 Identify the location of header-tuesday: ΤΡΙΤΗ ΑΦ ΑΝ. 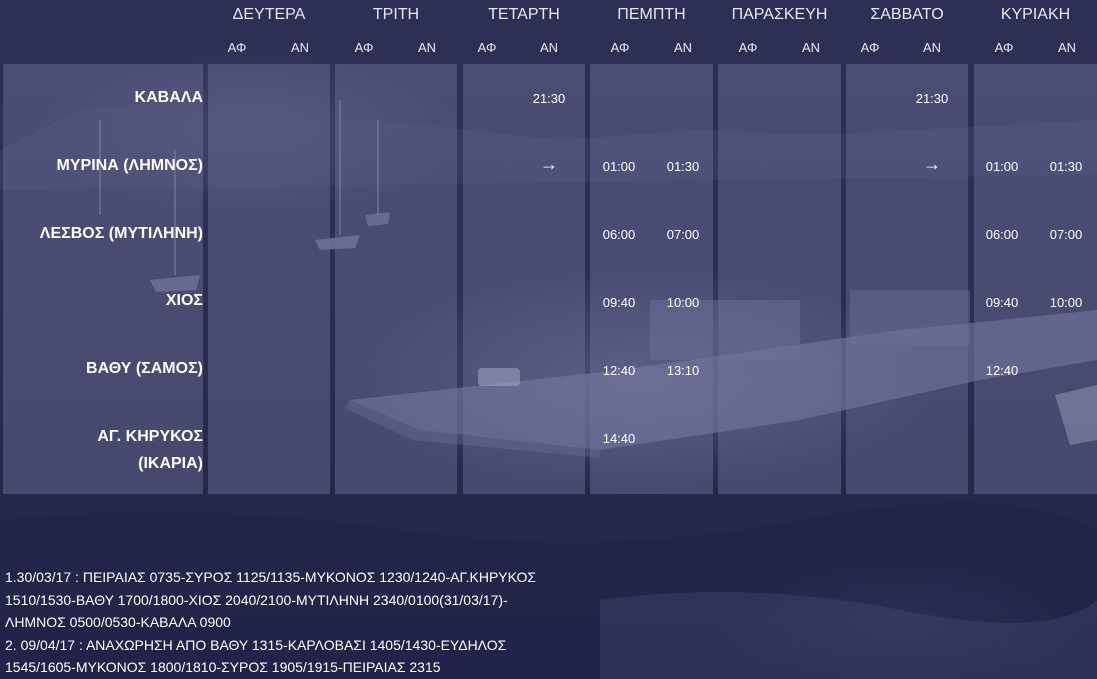
(396, 30).